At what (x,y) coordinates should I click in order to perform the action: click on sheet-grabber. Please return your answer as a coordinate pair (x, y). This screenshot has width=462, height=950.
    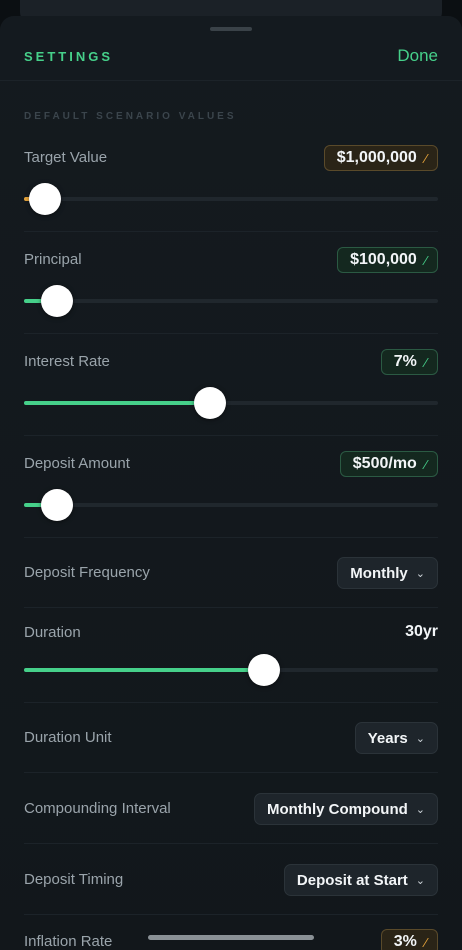
    Looking at the image, I should click on (231, 29).